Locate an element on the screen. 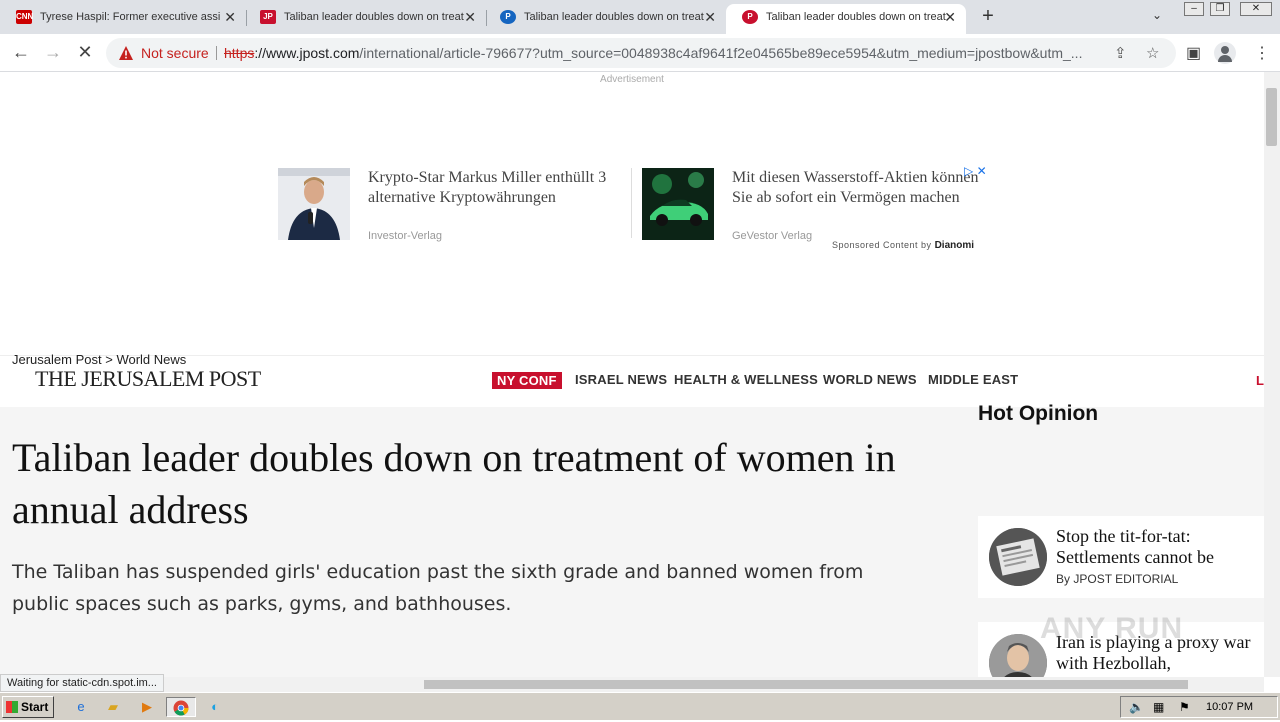  sponsored-content-label: Sponsored Content by Dianomi is located at coordinates (903, 245).